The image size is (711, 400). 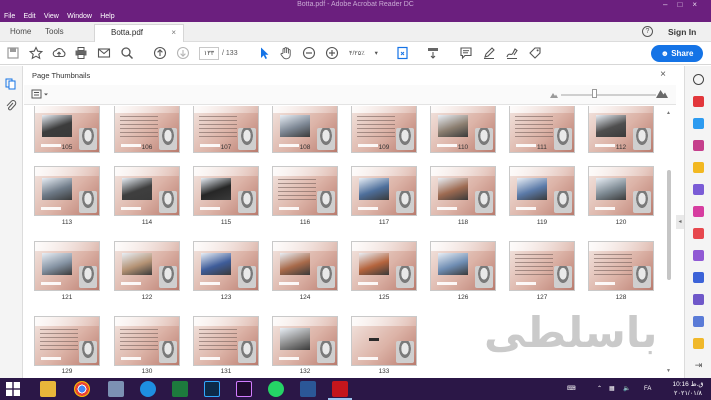 What do you see at coordinates (575, 389) in the screenshot?
I see `keyboard-icon: ⌨` at bounding box center [575, 389].